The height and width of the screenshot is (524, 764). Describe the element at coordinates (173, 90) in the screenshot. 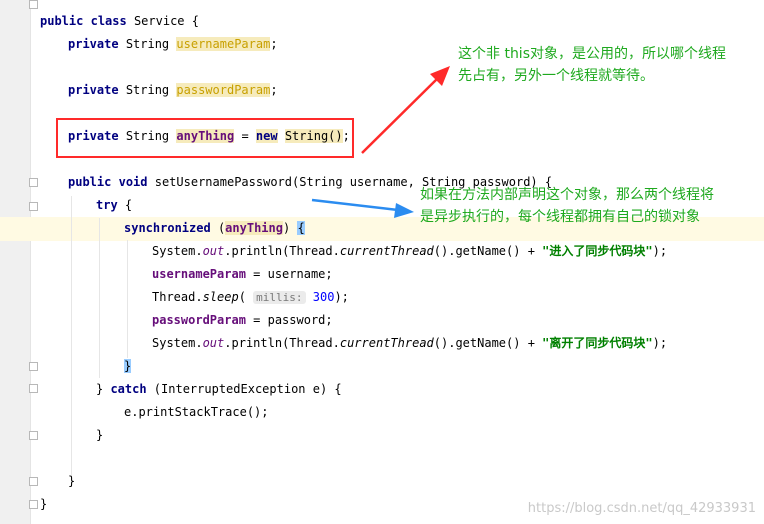

I see `code-line-field-password: private String passwordParam;` at that location.